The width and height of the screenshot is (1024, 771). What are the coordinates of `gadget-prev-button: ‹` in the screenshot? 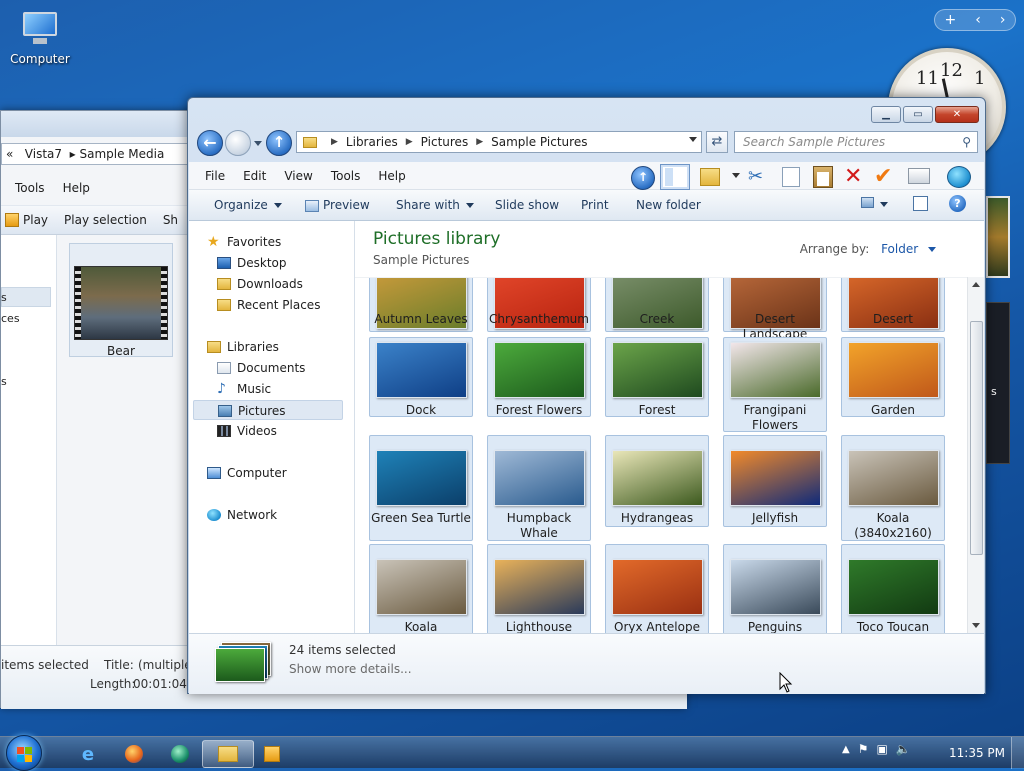 It's located at (978, 20).